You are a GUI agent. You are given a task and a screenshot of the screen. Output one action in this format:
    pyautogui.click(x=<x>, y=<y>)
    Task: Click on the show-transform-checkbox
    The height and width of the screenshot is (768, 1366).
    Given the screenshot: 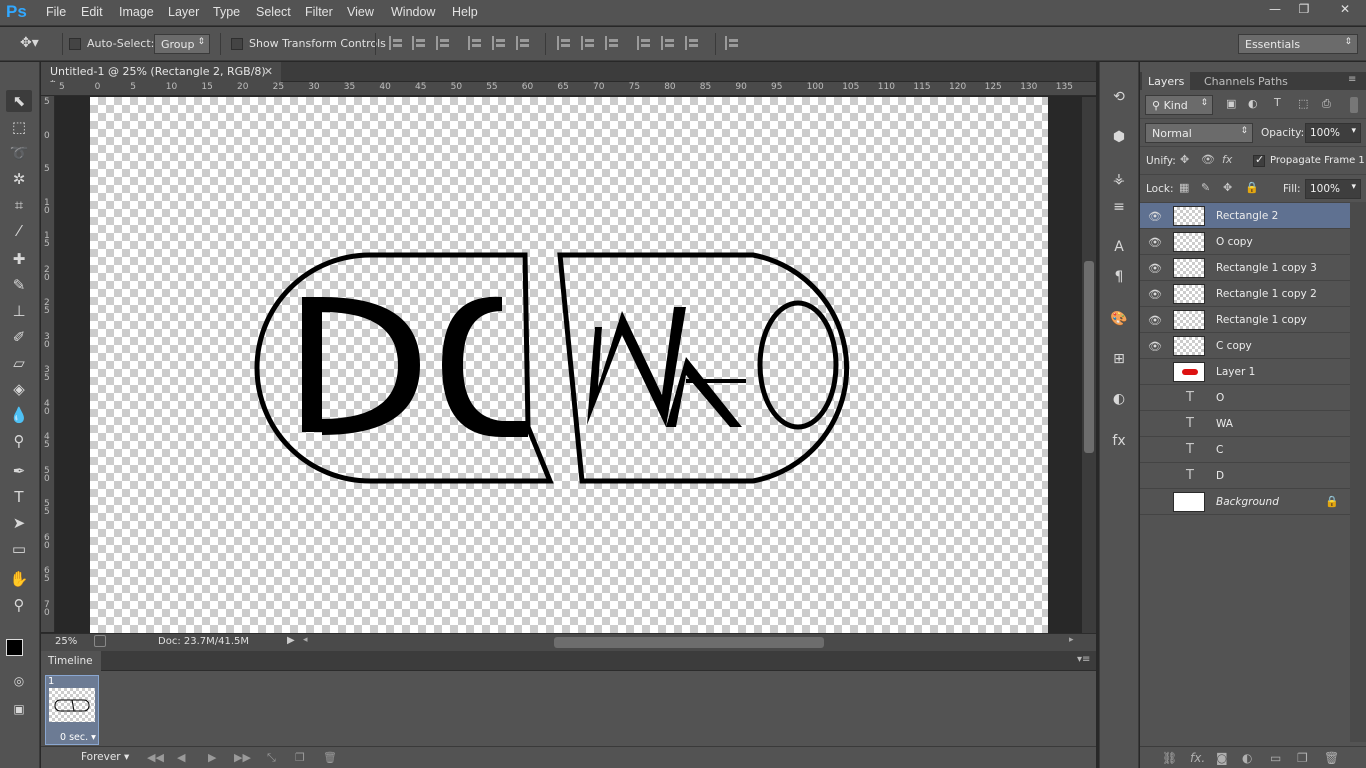 What is the action you would take?
    pyautogui.click(x=237, y=44)
    